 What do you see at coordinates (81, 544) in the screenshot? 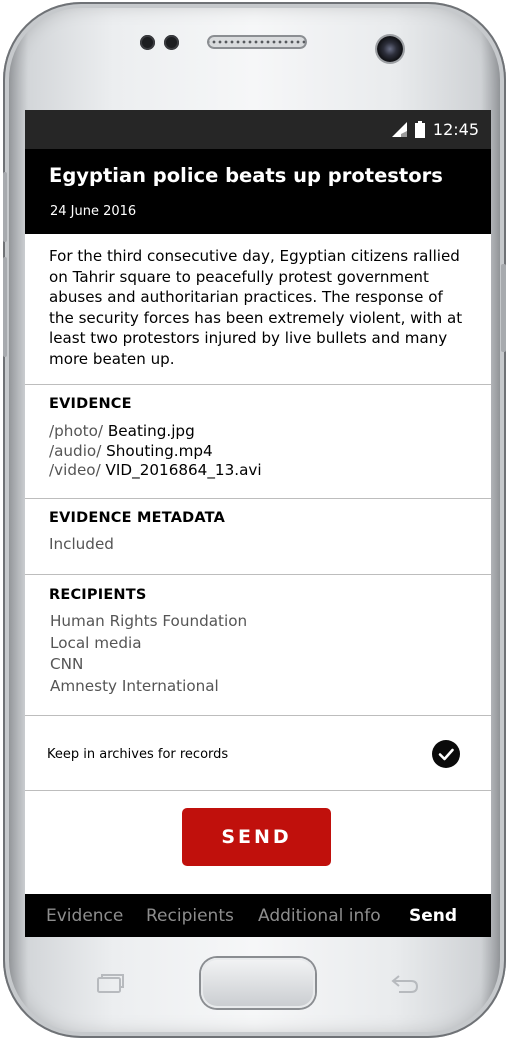
I see `metadata-value: Included` at bounding box center [81, 544].